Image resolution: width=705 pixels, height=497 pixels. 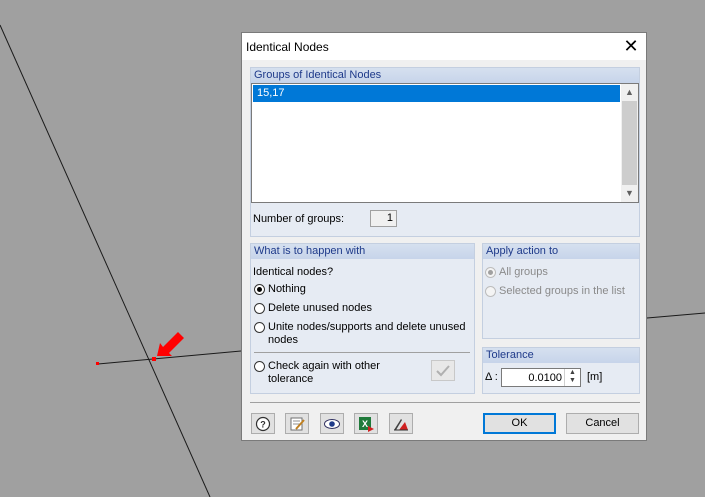 What do you see at coordinates (629, 193) in the screenshot?
I see `scroll-down-icon: ▼` at bounding box center [629, 193].